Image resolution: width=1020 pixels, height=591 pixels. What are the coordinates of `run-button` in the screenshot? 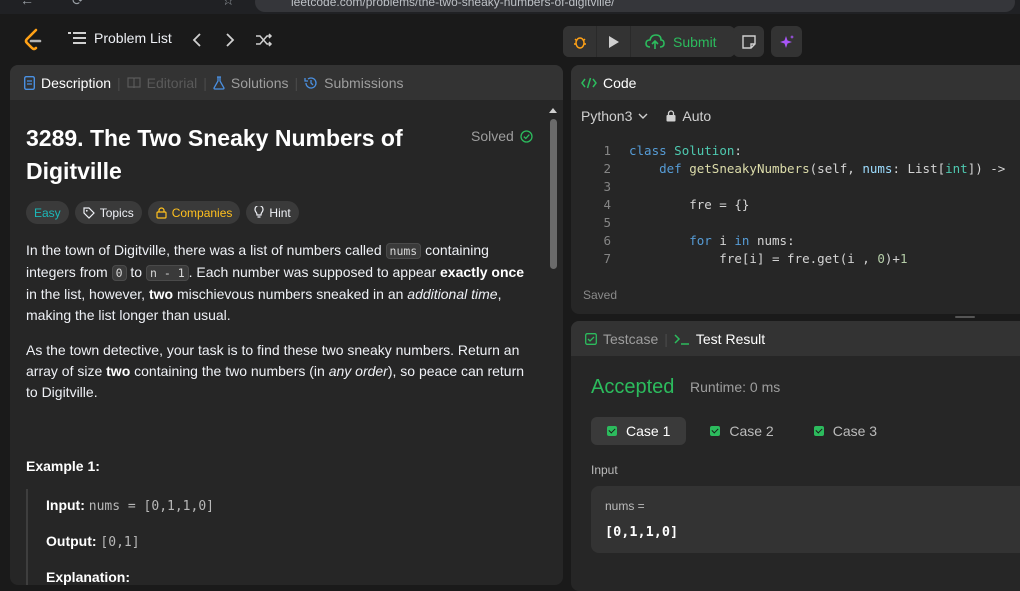 It's located at (613, 41).